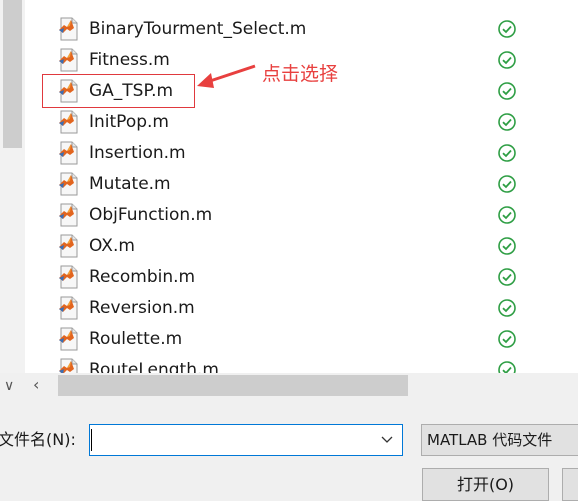 The height and width of the screenshot is (501, 578). I want to click on cancel-button, so click(570, 484).